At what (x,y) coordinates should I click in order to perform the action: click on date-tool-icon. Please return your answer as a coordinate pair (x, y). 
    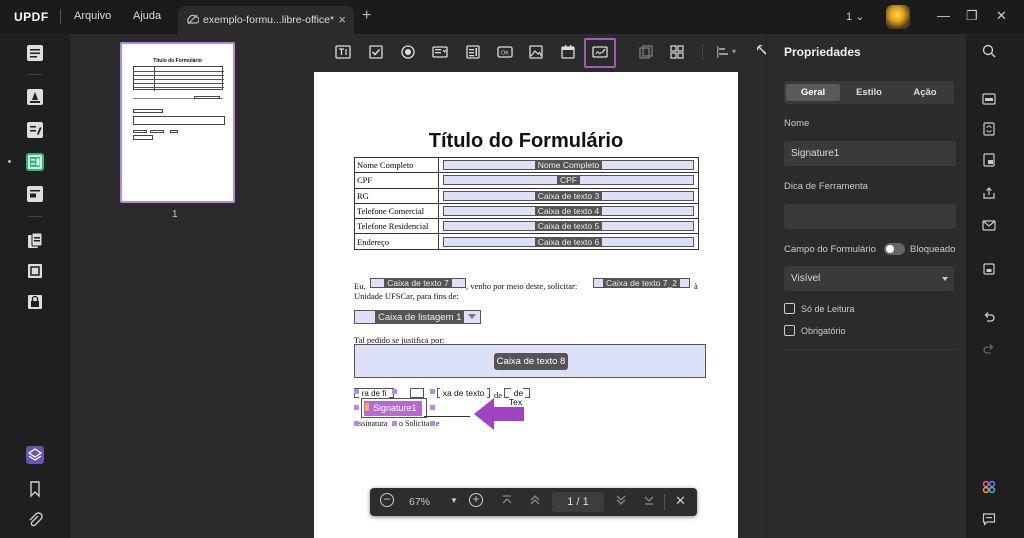
    Looking at the image, I should click on (568, 52).